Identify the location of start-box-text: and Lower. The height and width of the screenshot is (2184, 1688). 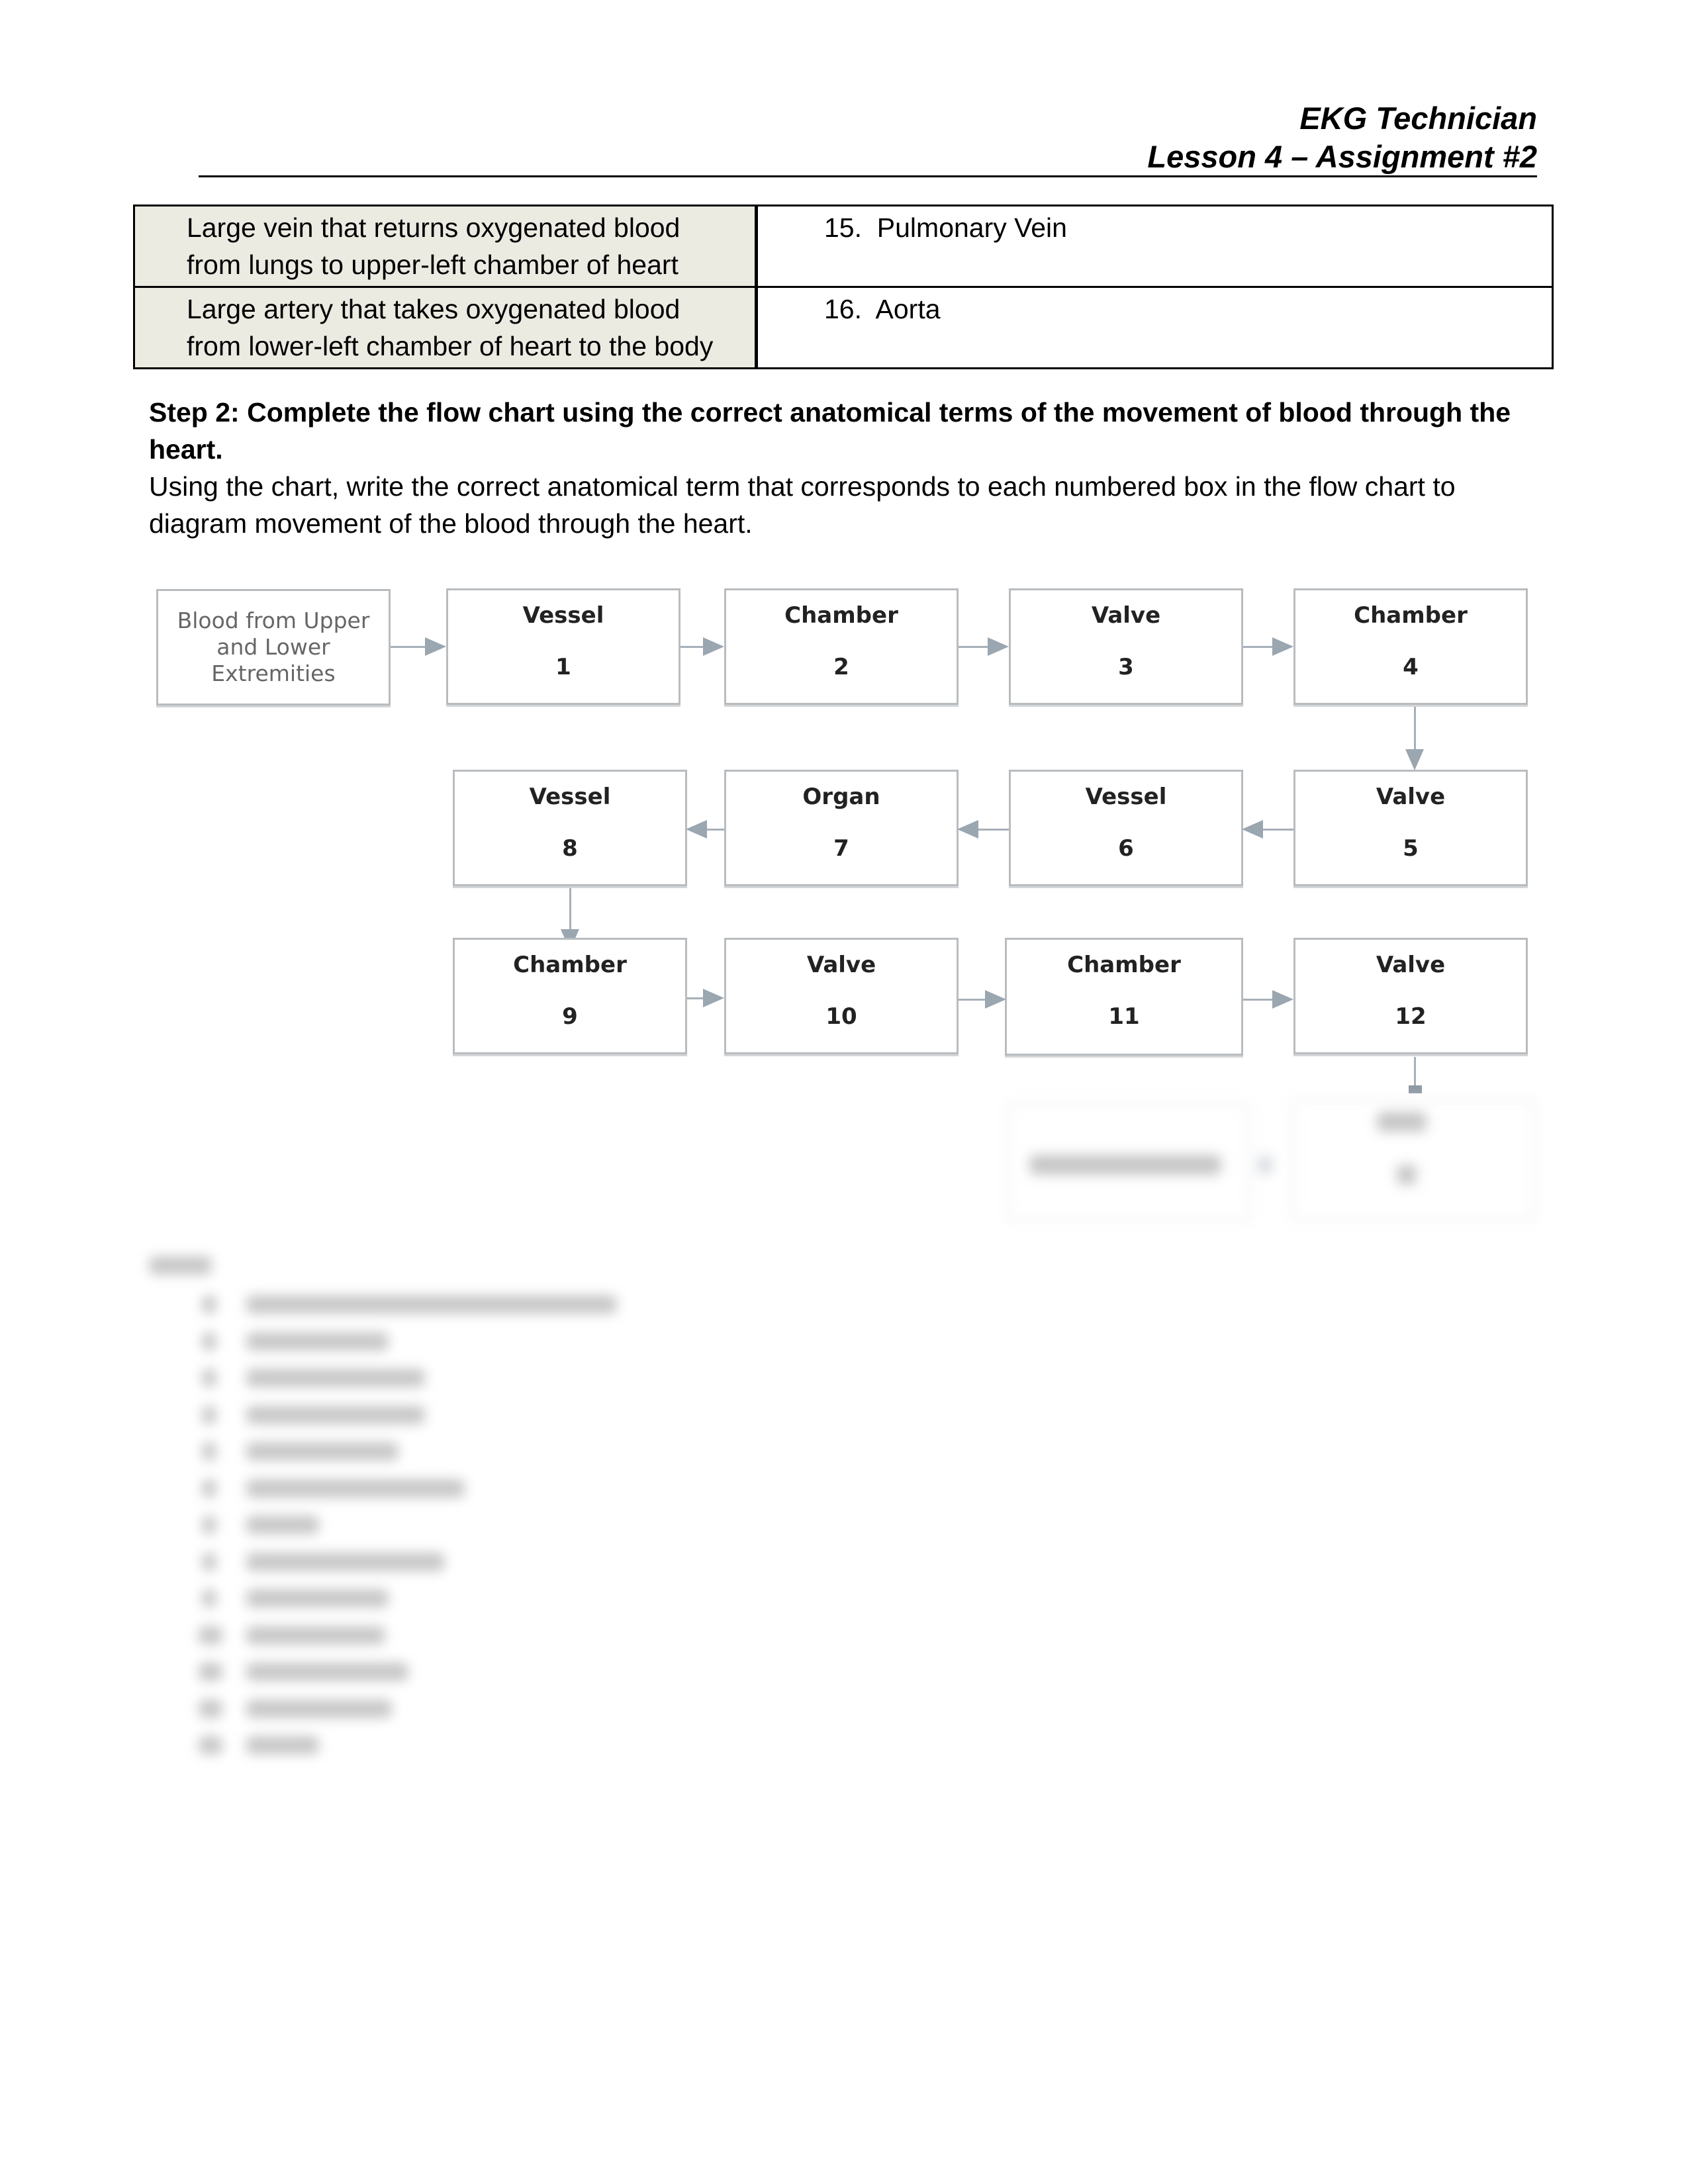
(273, 647).